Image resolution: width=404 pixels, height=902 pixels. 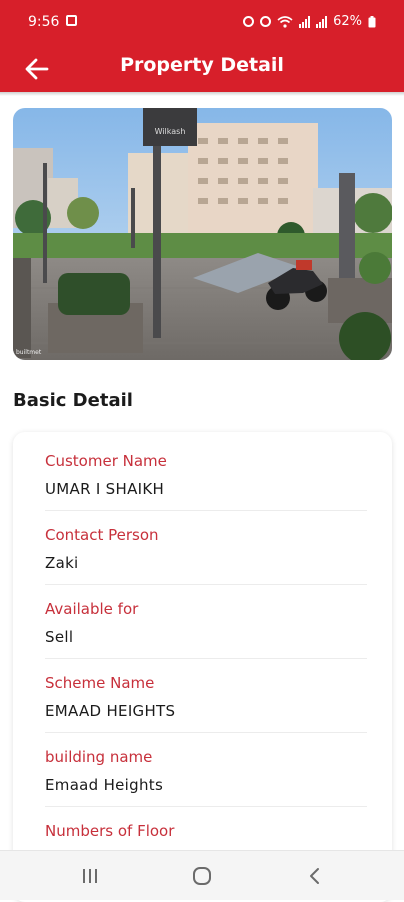 I want to click on field-value: Sell, so click(x=59, y=637).